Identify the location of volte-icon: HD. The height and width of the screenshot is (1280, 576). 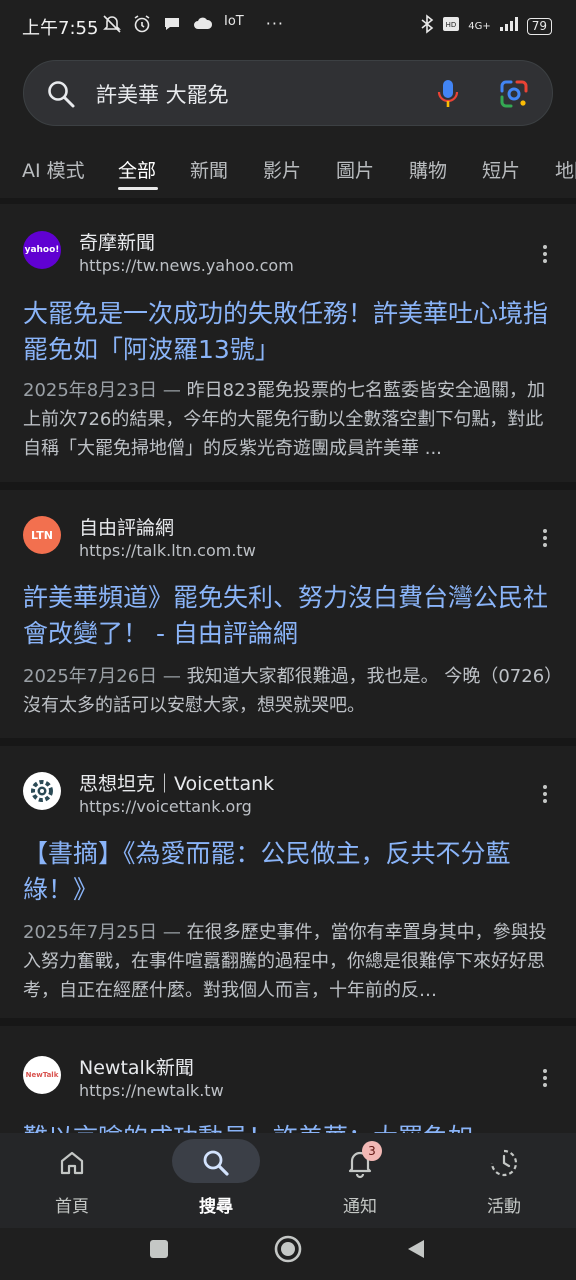
(451, 26).